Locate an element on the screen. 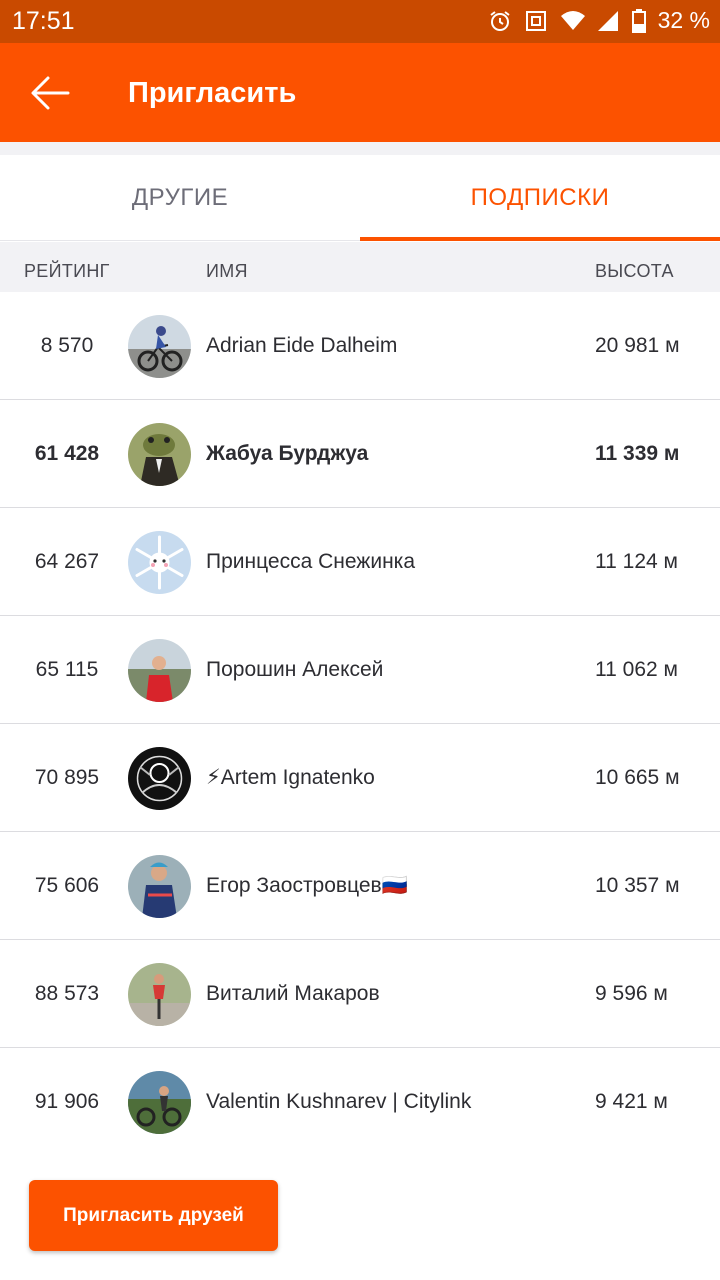 The image size is (720, 1280). row-height: 10 357 м is located at coordinates (637, 885).